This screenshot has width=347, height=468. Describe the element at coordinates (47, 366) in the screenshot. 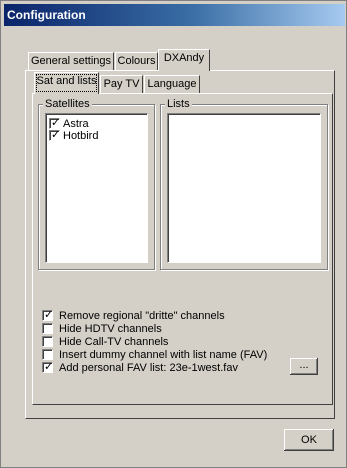

I see `add-personal-fav-checkbox` at that location.